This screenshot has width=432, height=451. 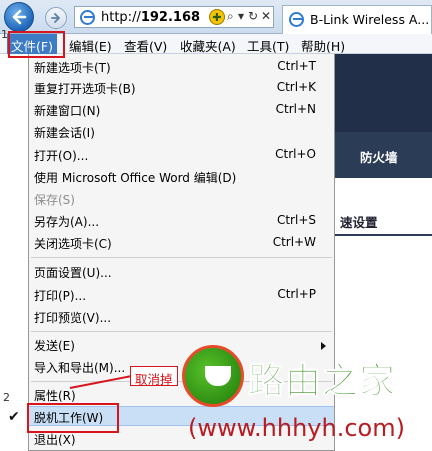 What do you see at coordinates (213, 376) in the screenshot?
I see `watermark-logo-icon` at bounding box center [213, 376].